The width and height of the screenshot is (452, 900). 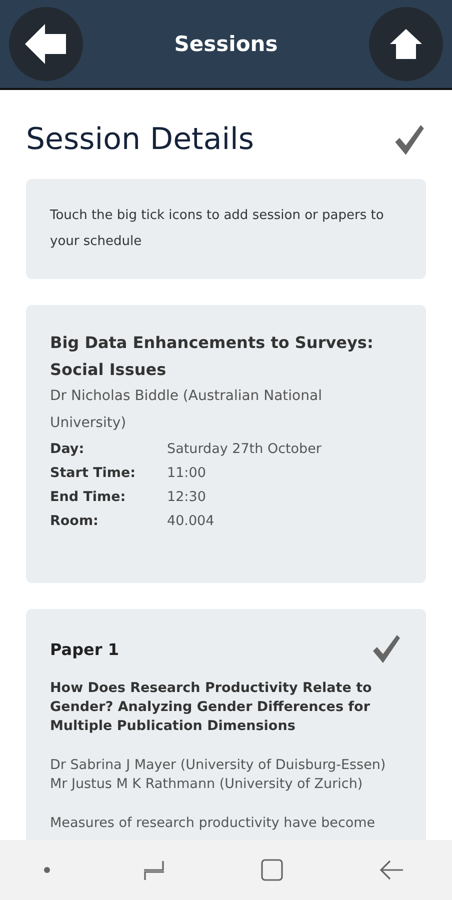 What do you see at coordinates (213, 823) in the screenshot?
I see `abstract-text: Measures of research productivity have become` at bounding box center [213, 823].